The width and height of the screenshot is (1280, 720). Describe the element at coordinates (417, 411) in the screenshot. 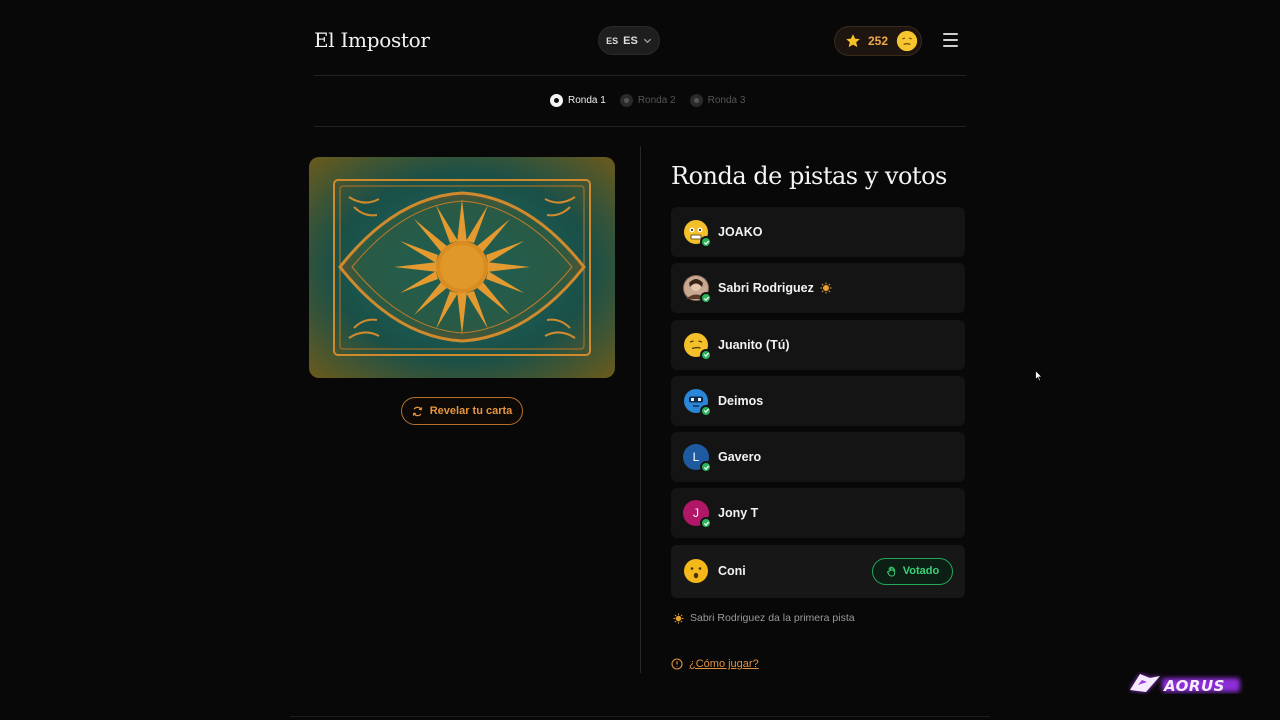

I see `refresh-icon` at that location.